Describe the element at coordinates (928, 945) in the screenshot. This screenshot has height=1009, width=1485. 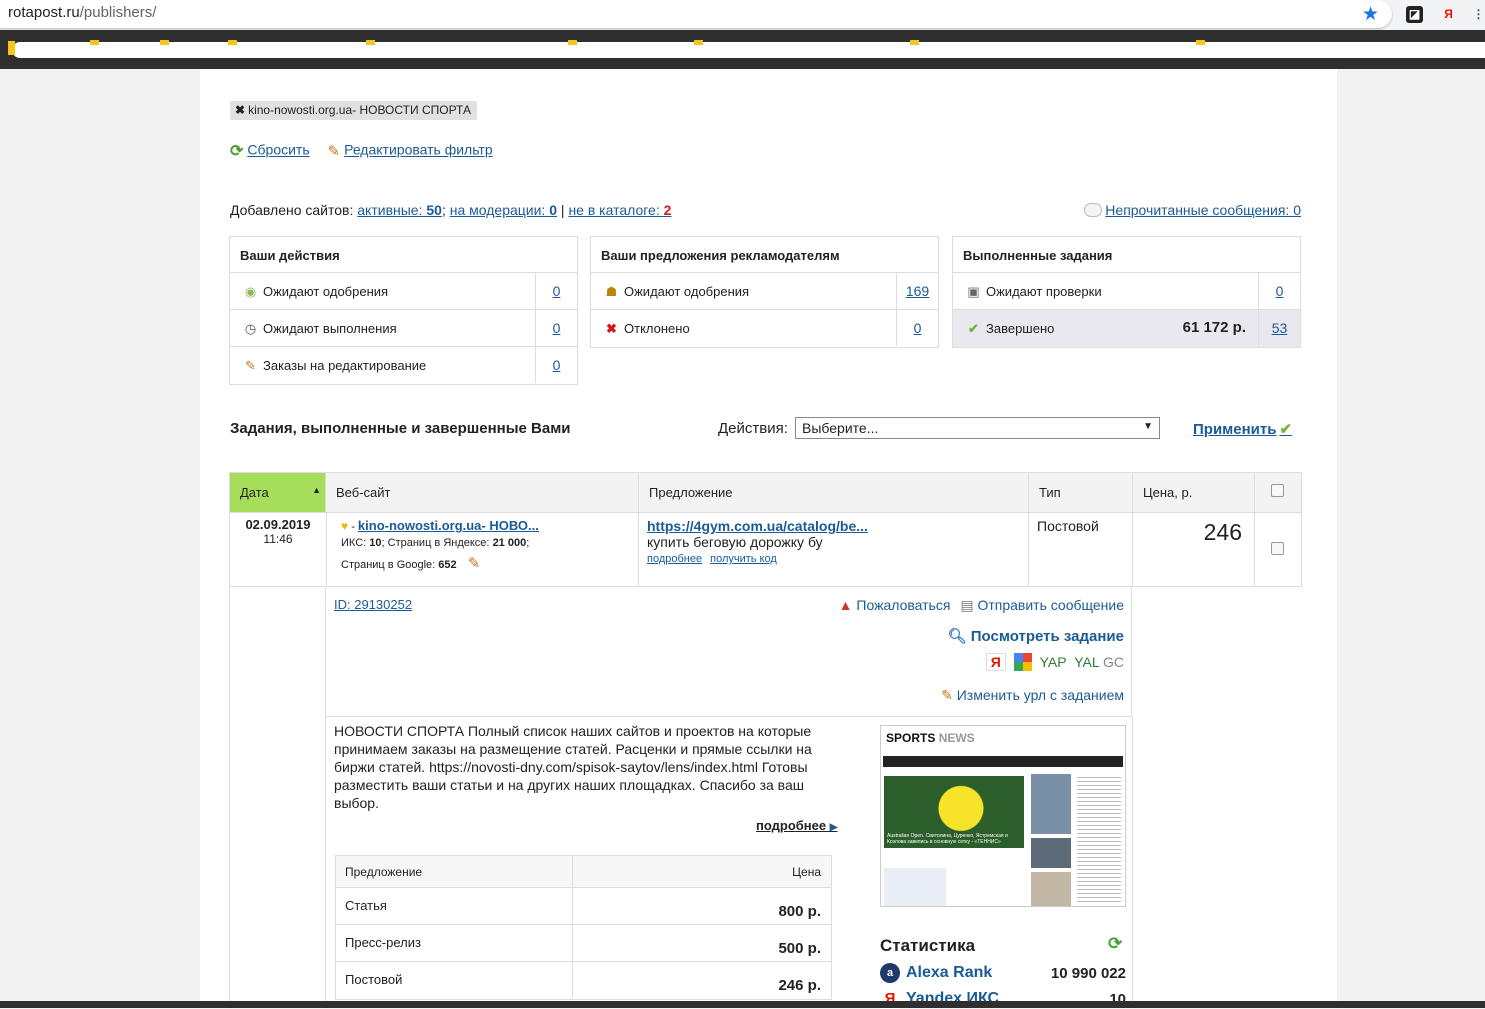
I see `stats-title: Статистика` at that location.